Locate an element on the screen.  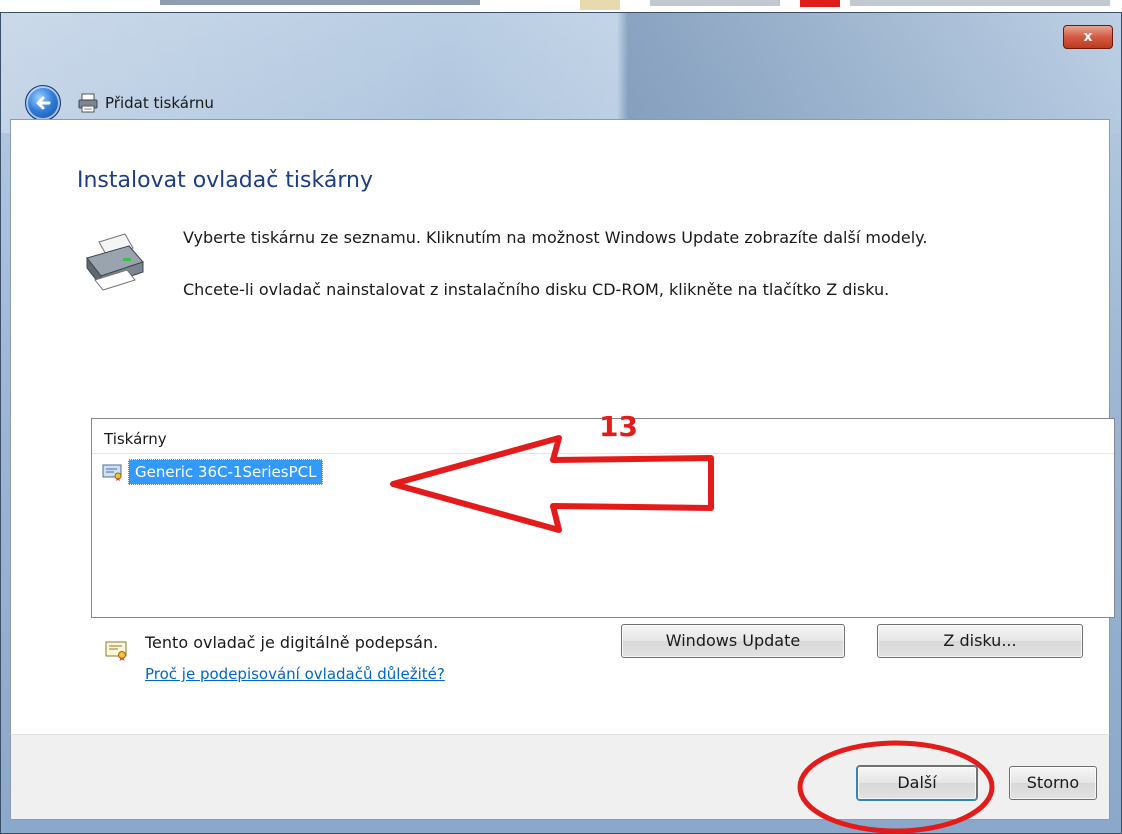
annotation-ellipse is located at coordinates (896, 787).